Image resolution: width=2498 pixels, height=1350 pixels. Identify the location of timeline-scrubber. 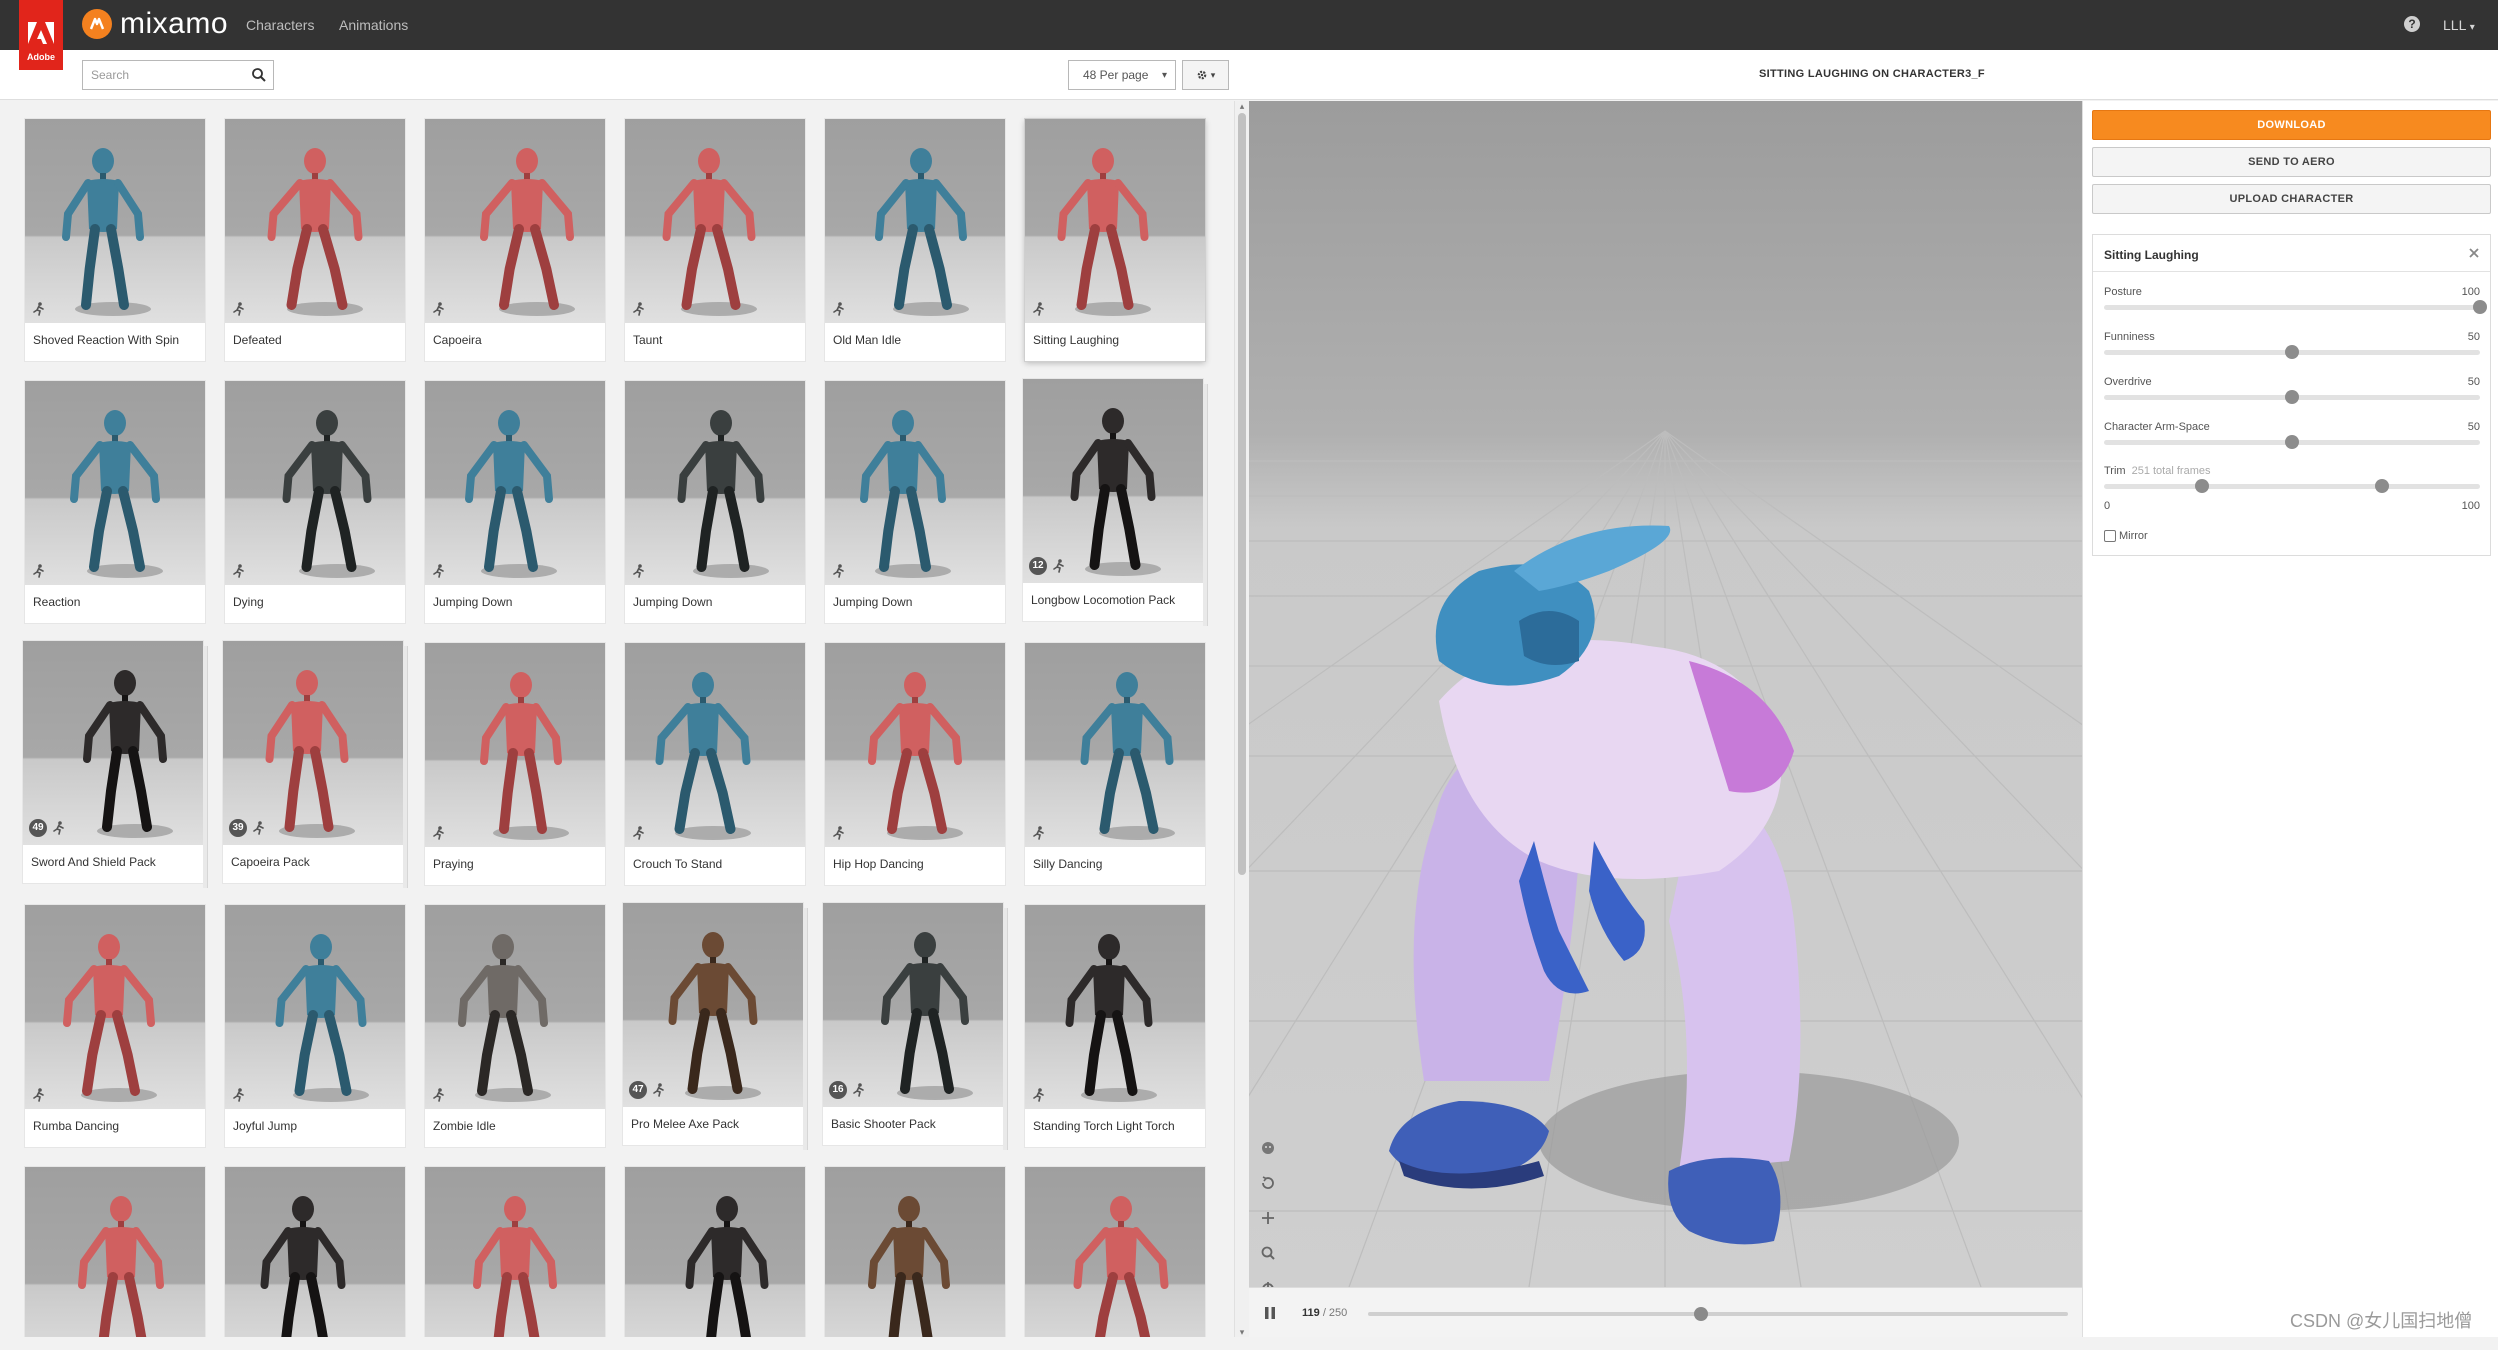
(1701, 1314).